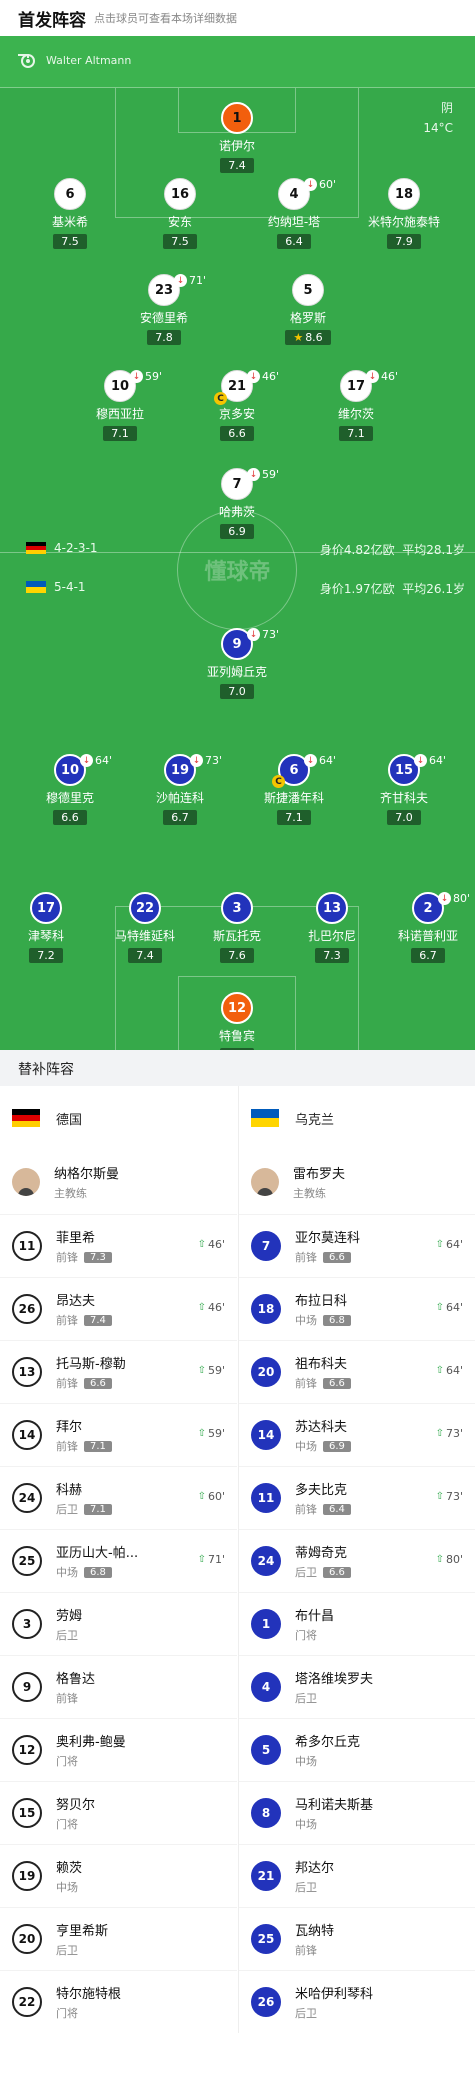 The height and width of the screenshot is (2089, 475). I want to click on home-player: 23 ↓ 71' 安德里希 7.8, so click(164, 309).